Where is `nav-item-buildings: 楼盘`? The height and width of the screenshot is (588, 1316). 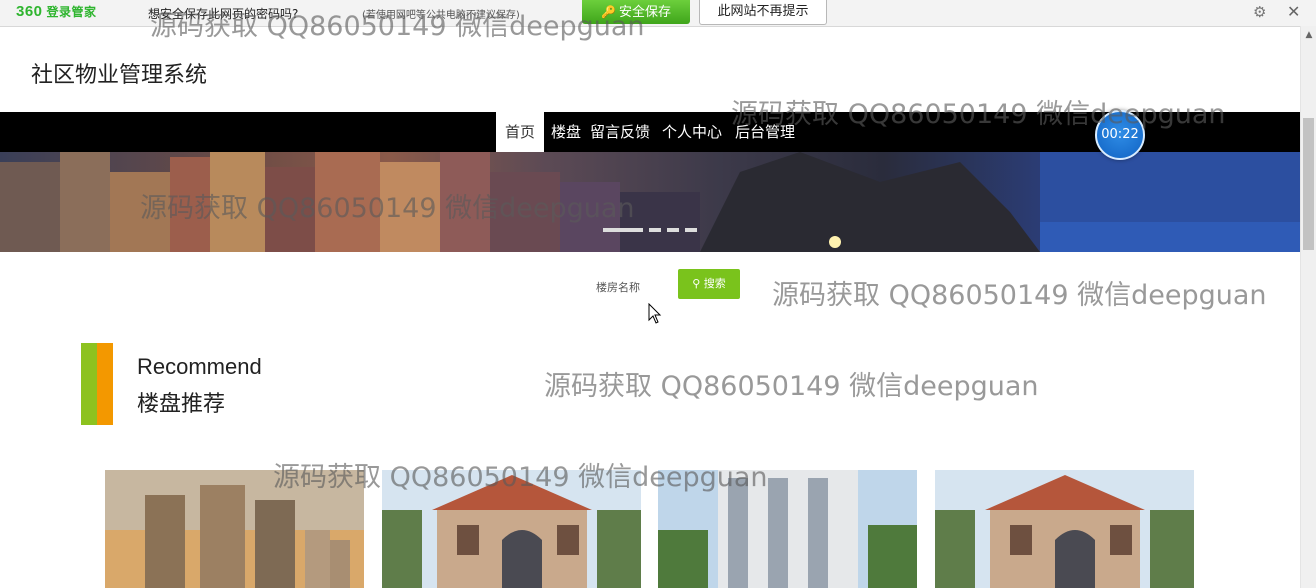 nav-item-buildings: 楼盘 is located at coordinates (566, 132).